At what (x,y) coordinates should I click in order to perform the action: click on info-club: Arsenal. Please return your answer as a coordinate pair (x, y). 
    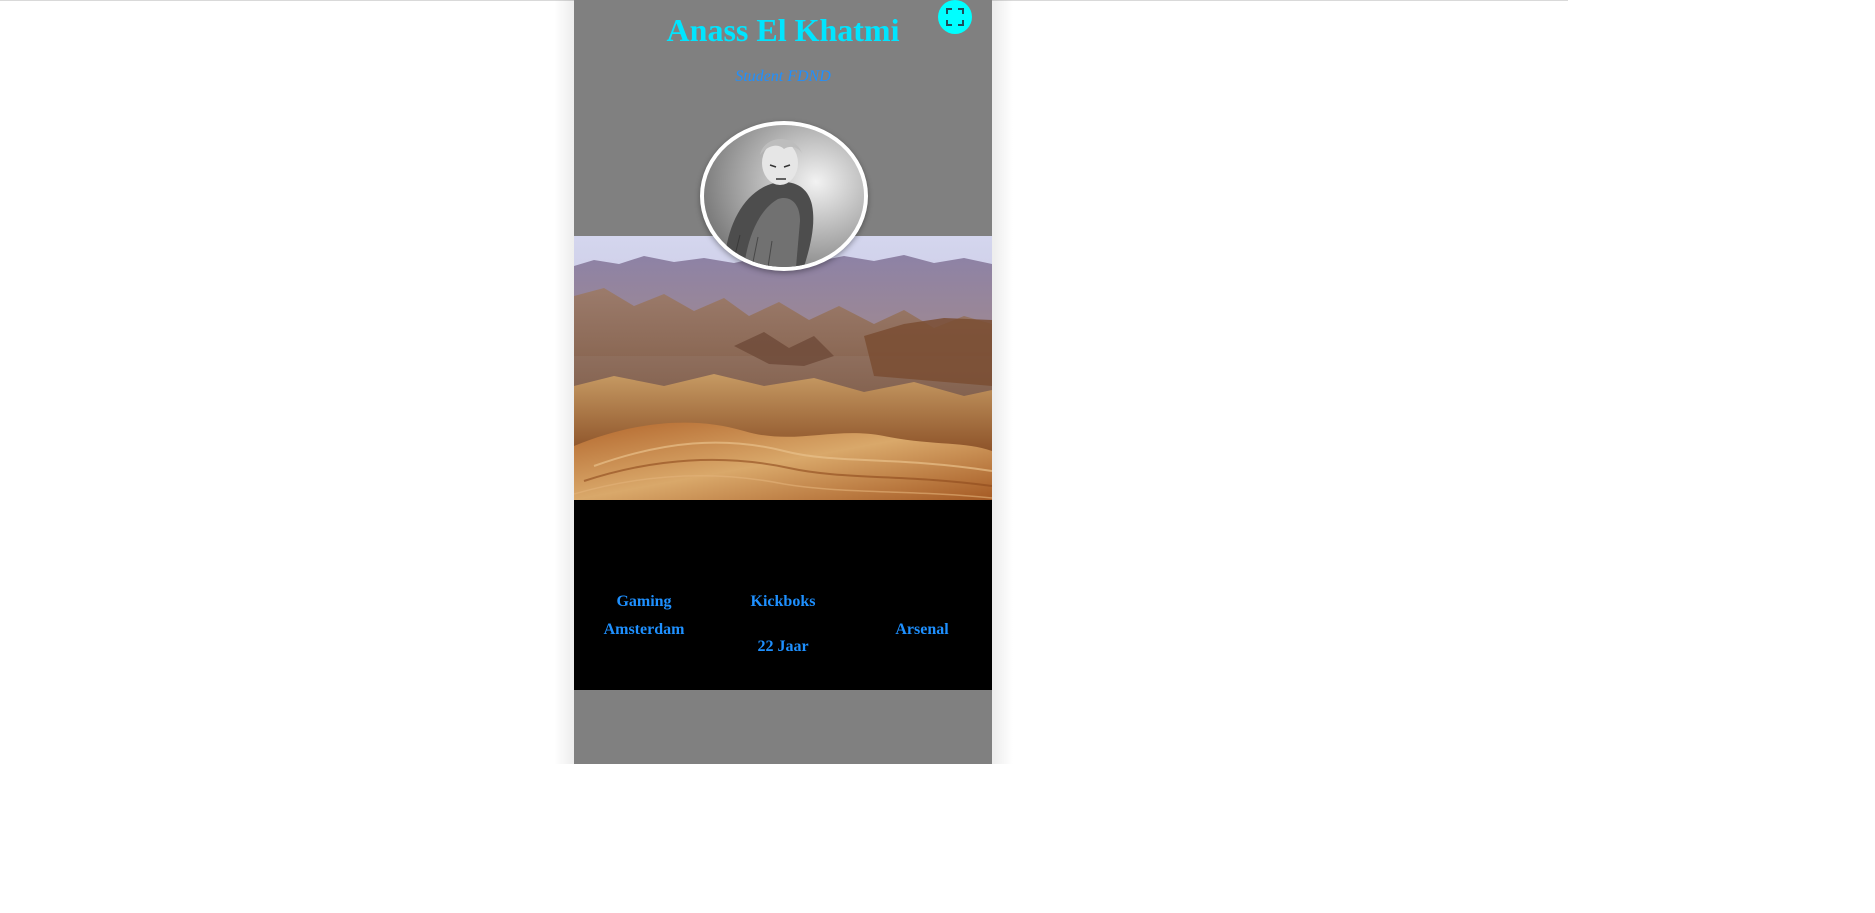
    Looking at the image, I should click on (922, 629).